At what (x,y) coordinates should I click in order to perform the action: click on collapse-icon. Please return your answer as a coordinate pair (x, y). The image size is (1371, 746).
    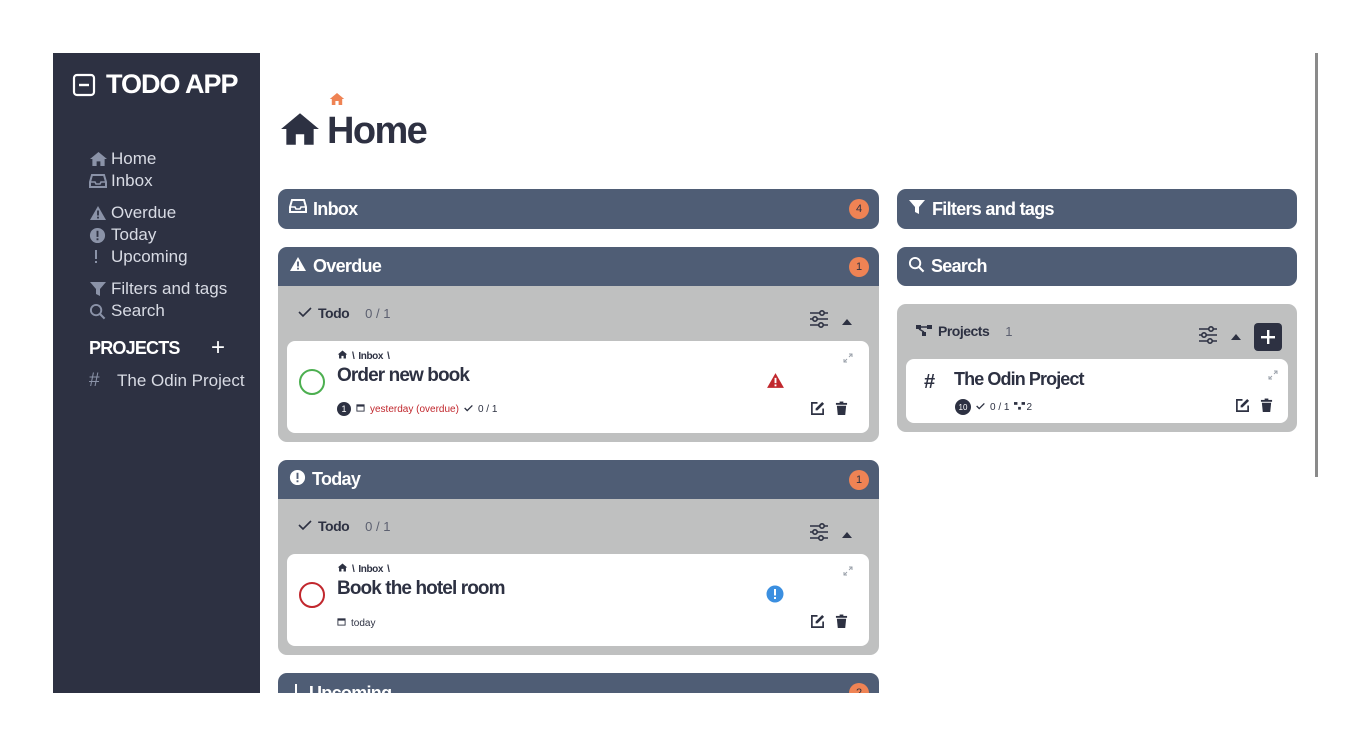
    Looking at the image, I should click on (84, 85).